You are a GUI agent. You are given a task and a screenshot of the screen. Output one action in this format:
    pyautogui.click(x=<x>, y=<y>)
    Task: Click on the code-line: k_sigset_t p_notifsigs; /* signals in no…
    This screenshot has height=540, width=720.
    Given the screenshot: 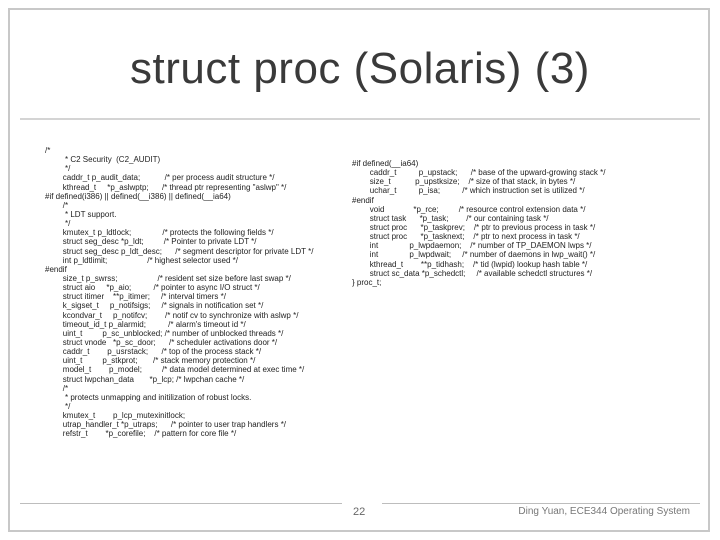 What is the action you would take?
    pyautogui.click(x=154, y=306)
    